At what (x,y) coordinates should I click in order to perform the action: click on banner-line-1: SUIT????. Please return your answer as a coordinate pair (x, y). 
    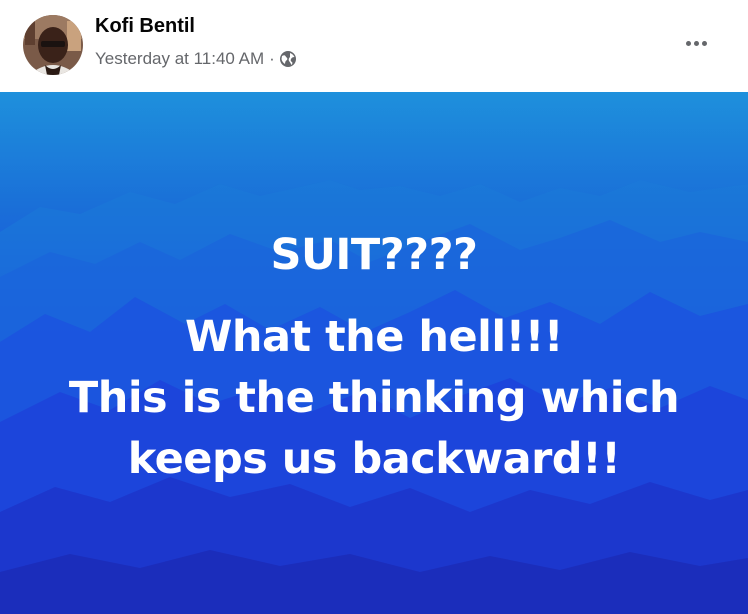
    Looking at the image, I should click on (374, 255).